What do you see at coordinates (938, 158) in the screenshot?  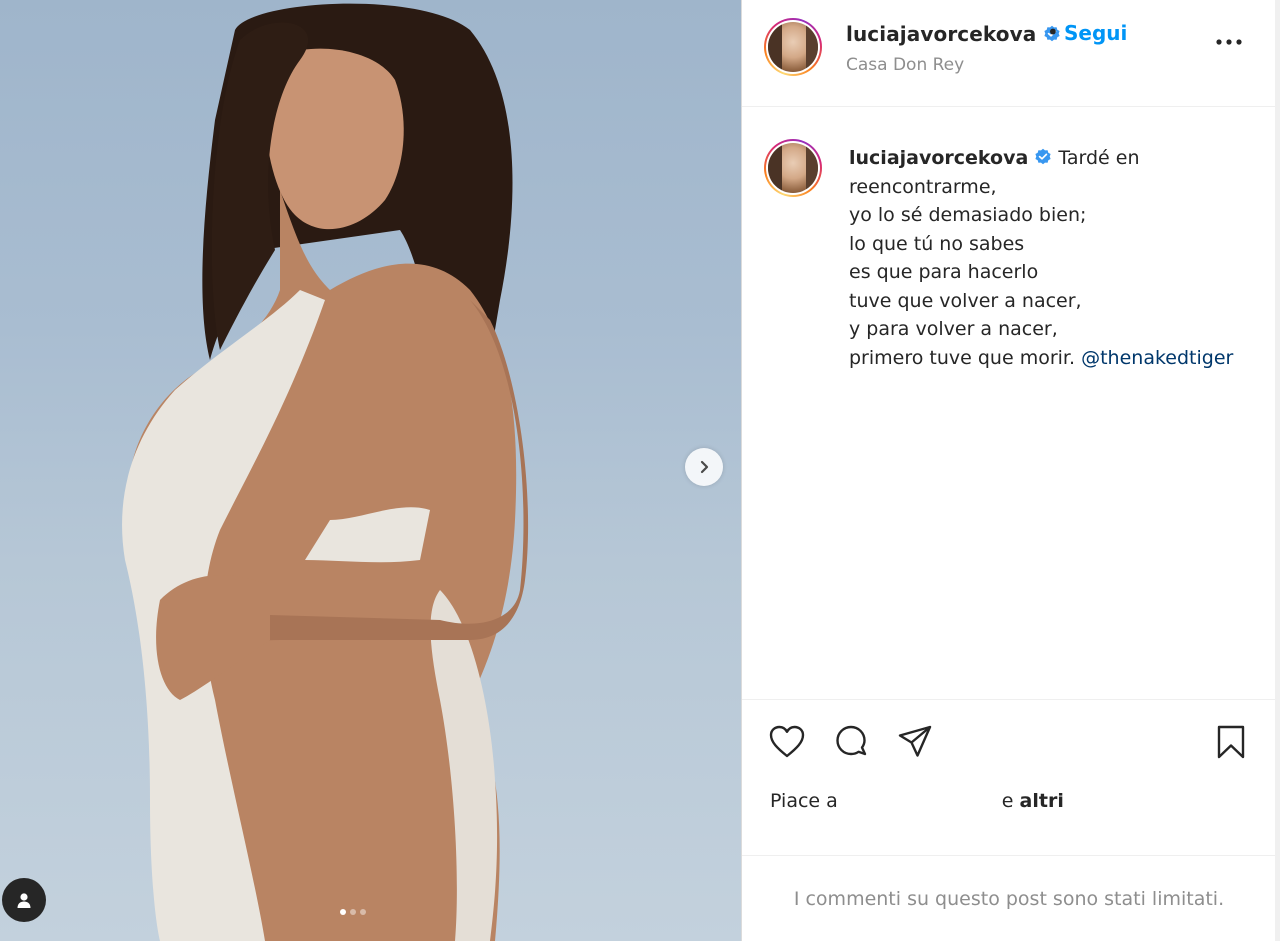 I see `caption-username: luciajavorcekova` at bounding box center [938, 158].